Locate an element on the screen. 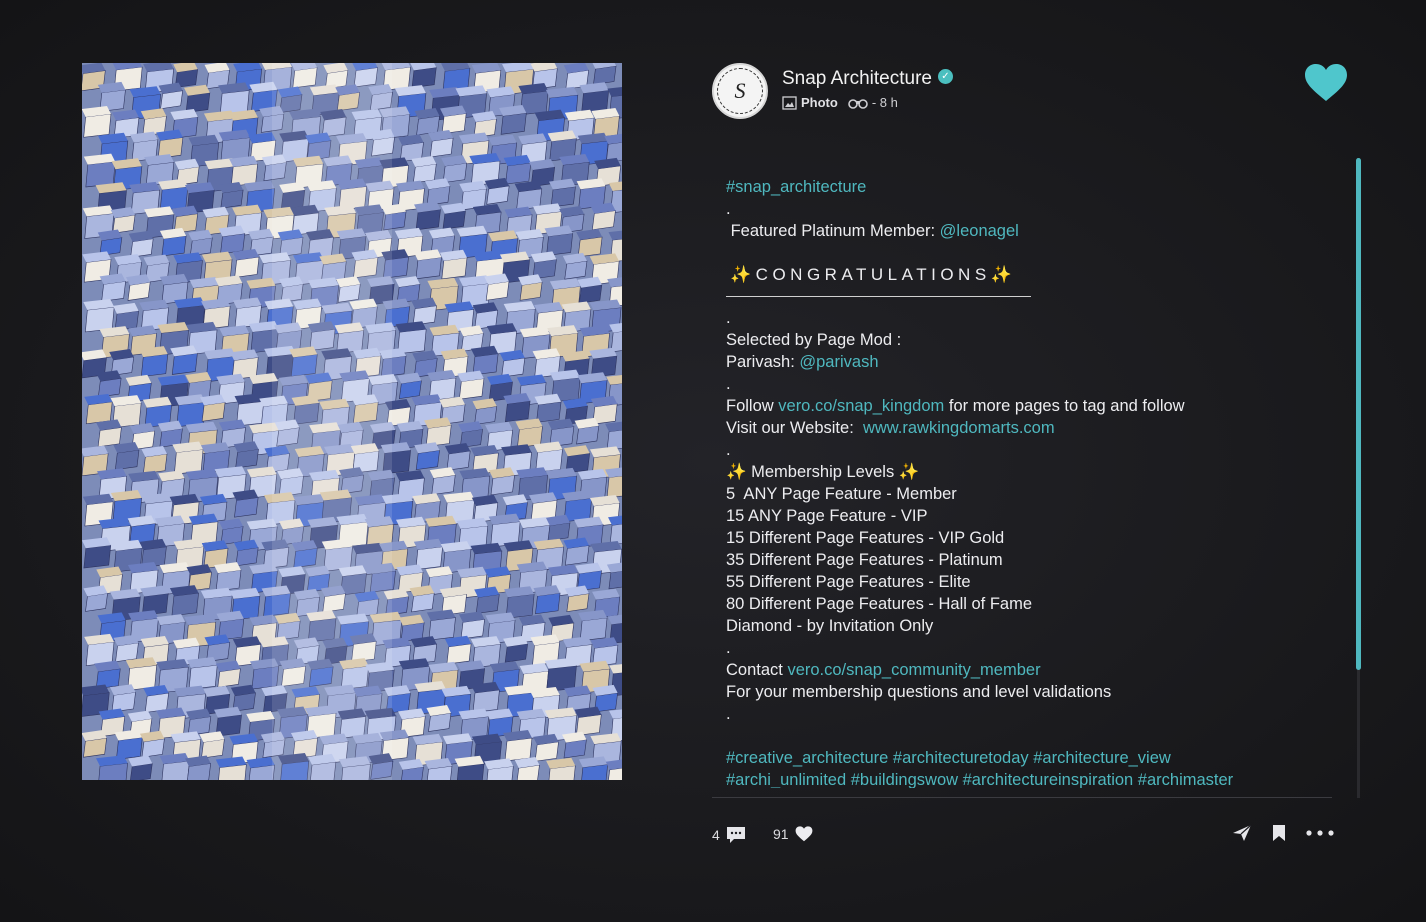 The image size is (1426, 922). divider-rule is located at coordinates (878, 296).